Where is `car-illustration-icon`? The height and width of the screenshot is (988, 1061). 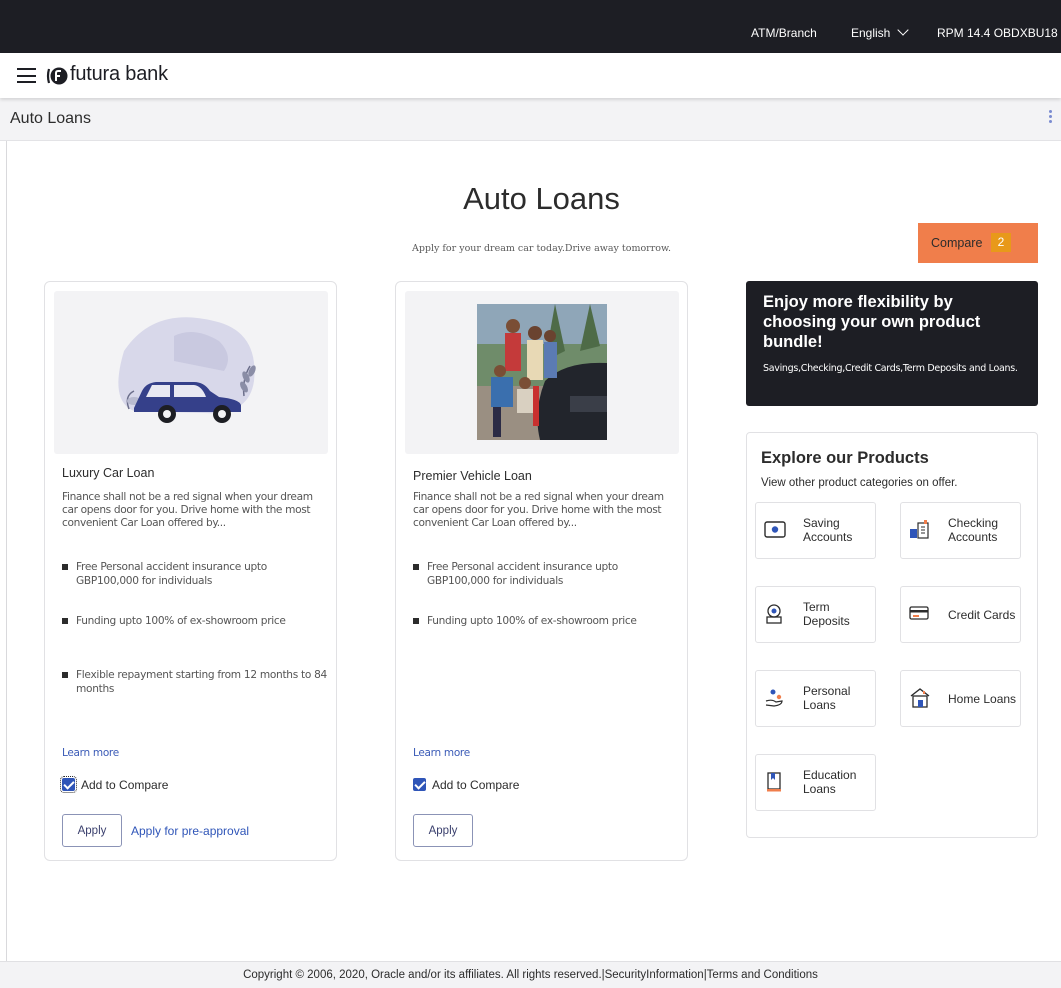
car-illustration-icon is located at coordinates (187, 370).